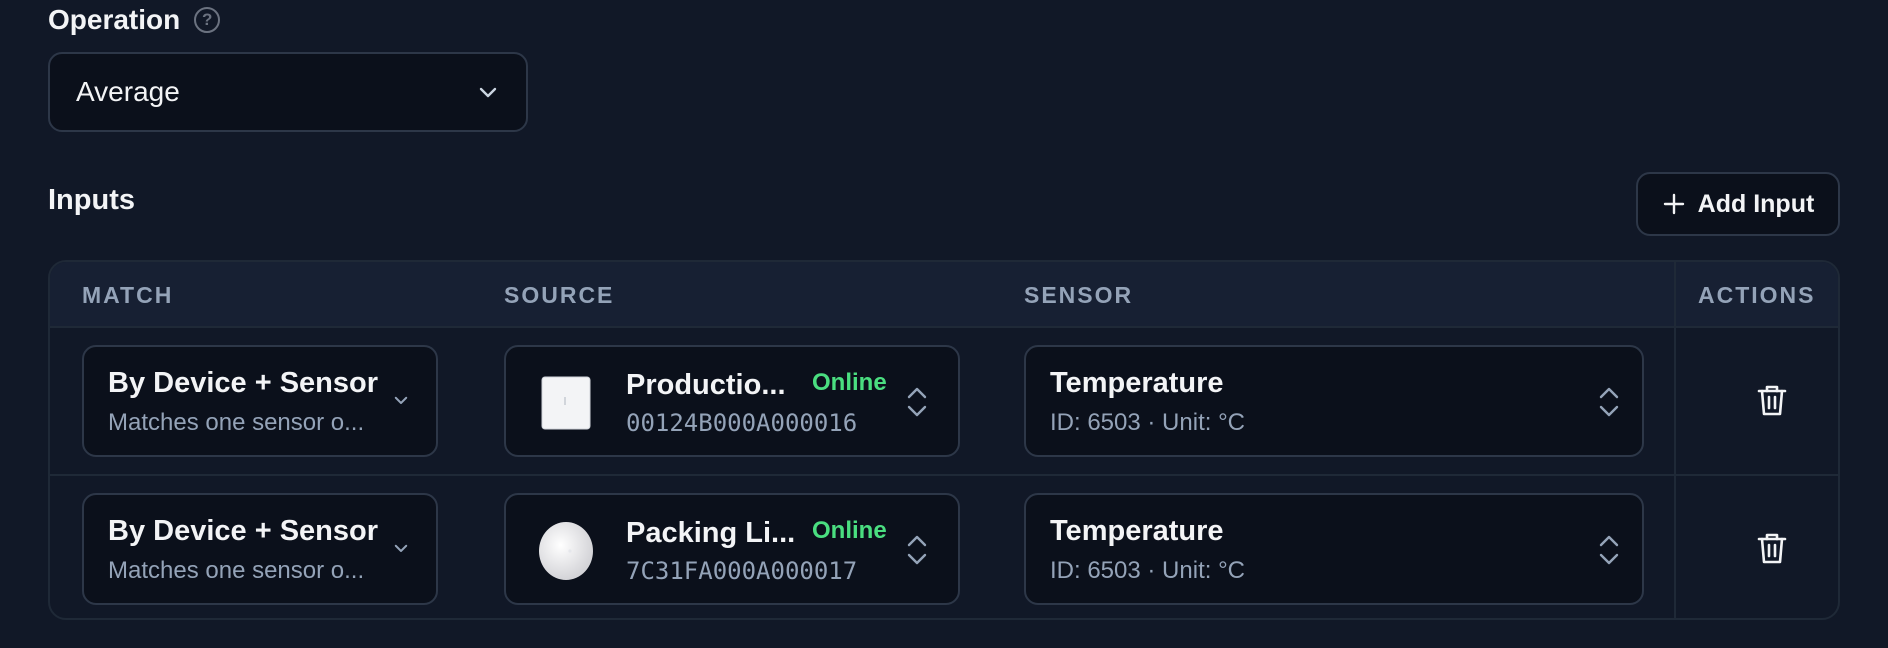 The width and height of the screenshot is (1888, 648). What do you see at coordinates (1079, 294) in the screenshot?
I see `column-header-sensor: SENSOR` at bounding box center [1079, 294].